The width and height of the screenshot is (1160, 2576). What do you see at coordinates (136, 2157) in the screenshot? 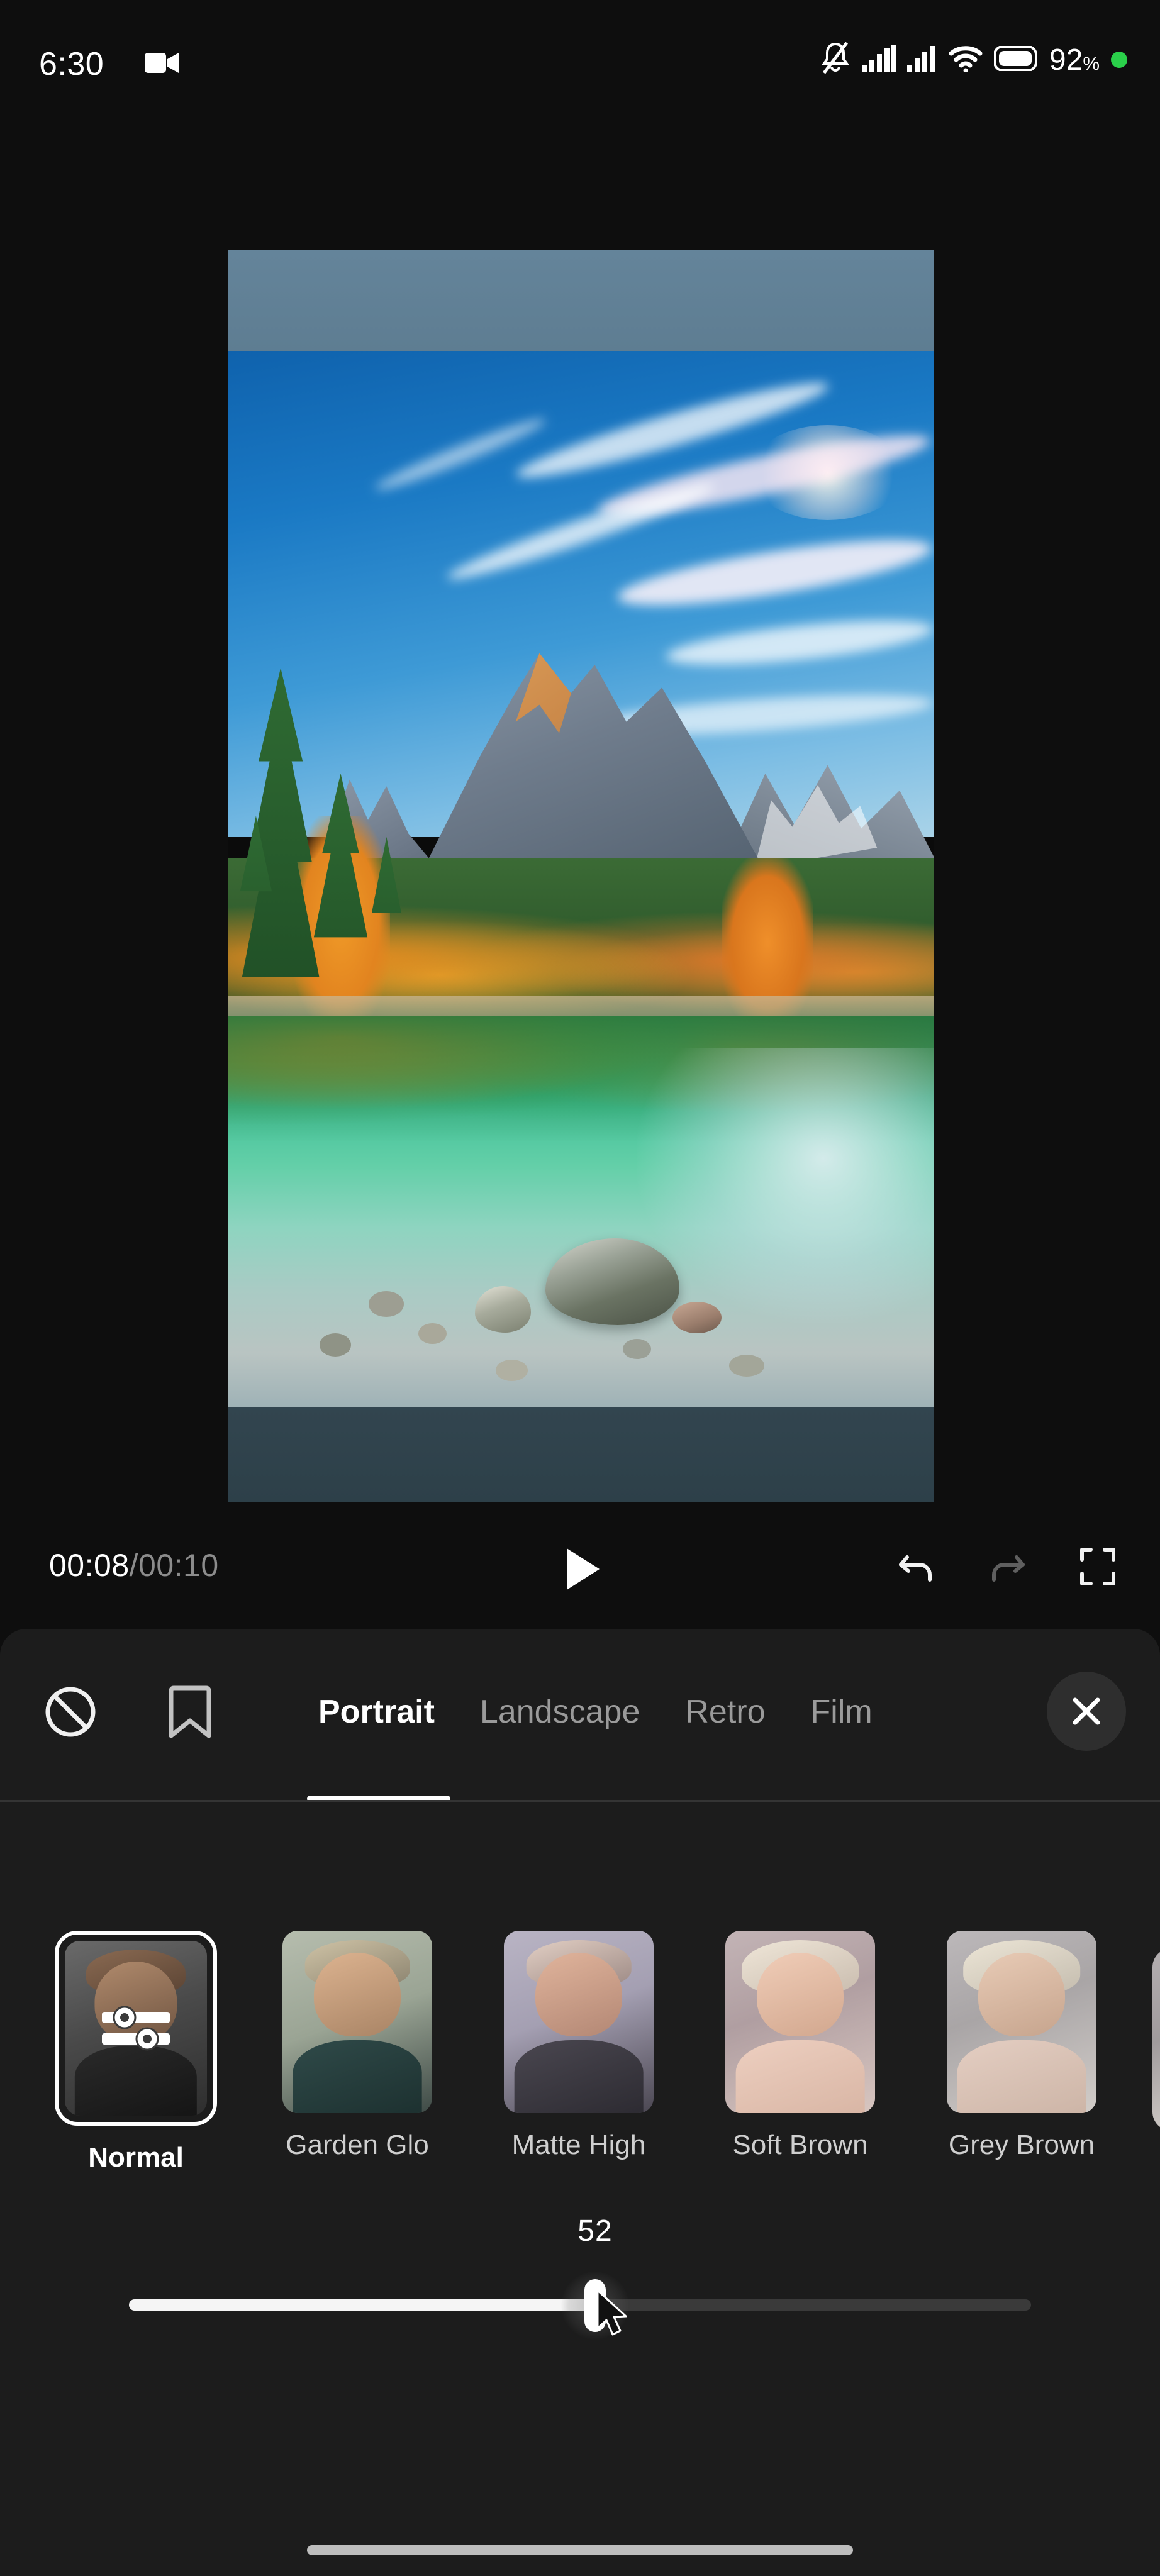
I see `filter-label: Normal` at bounding box center [136, 2157].